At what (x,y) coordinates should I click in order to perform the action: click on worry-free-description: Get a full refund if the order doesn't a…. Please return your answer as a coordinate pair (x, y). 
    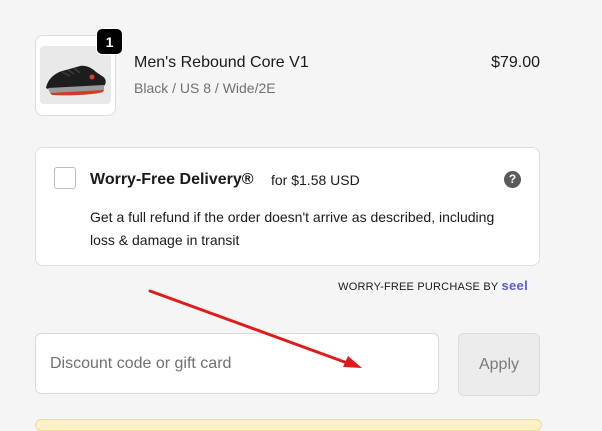
    Looking at the image, I should click on (292, 228).